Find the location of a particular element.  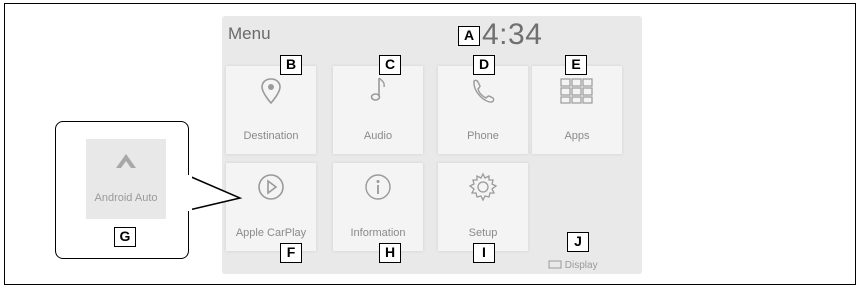

callout-pointer is located at coordinates (215, 193).